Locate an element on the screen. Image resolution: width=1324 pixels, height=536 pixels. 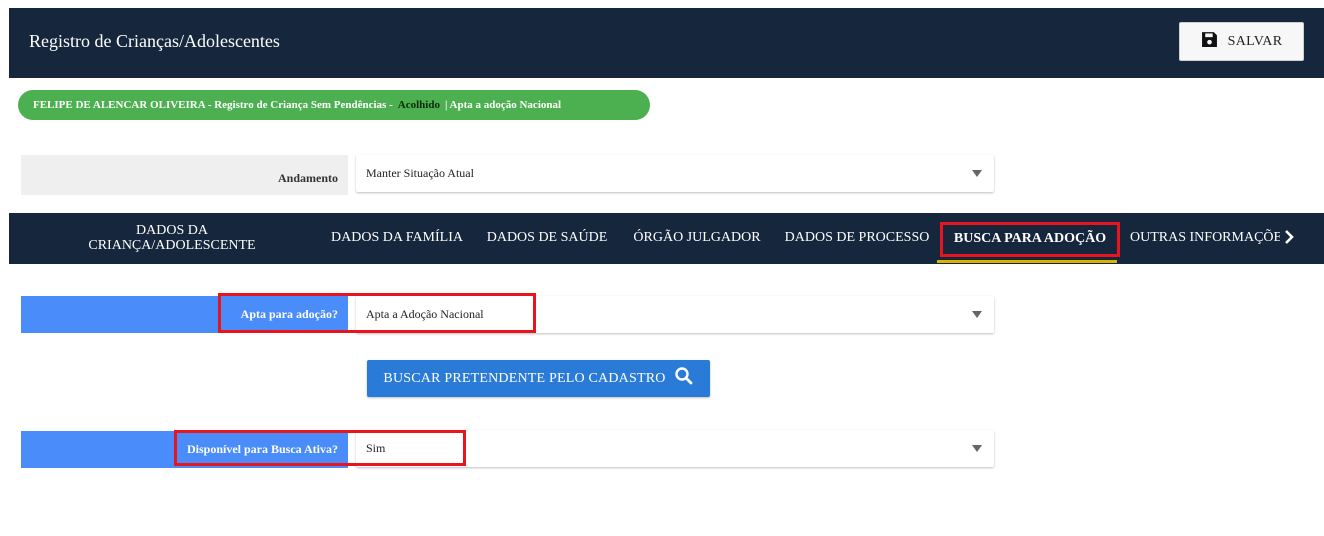
tab-dados-processo: DADOS DE PROCESSO is located at coordinates (857, 238).